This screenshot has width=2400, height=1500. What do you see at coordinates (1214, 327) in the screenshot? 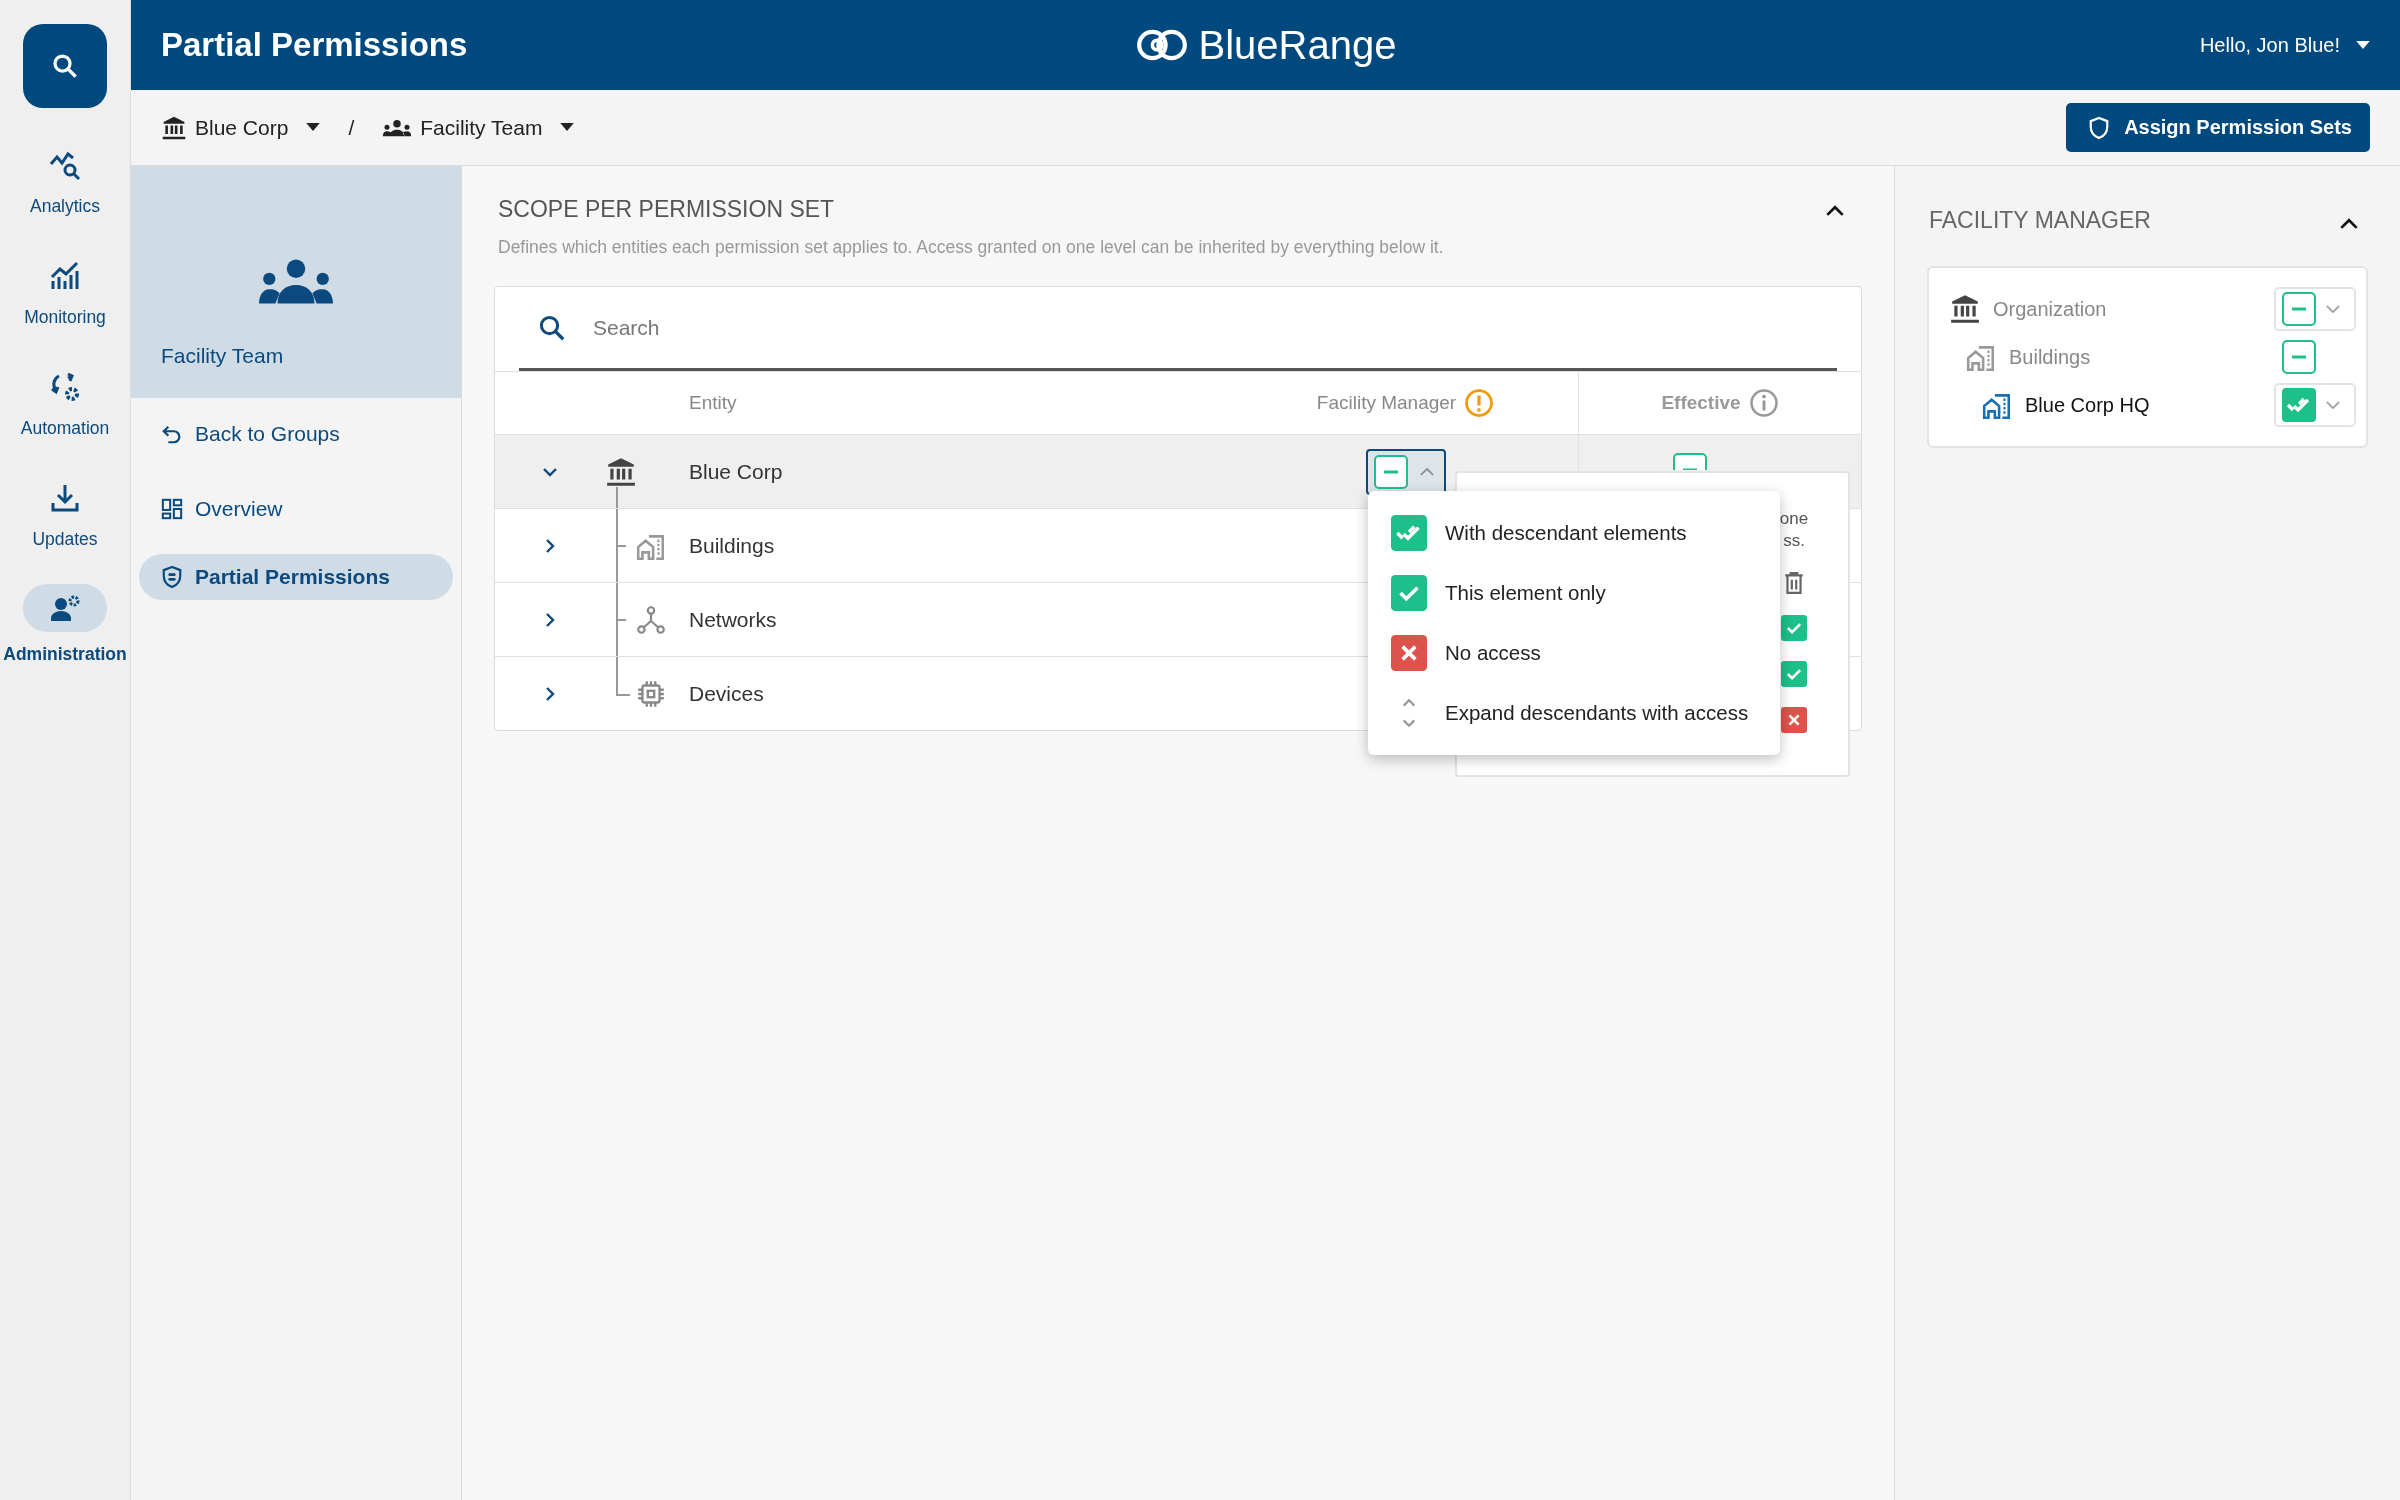
I see `search-field: Search` at bounding box center [1214, 327].